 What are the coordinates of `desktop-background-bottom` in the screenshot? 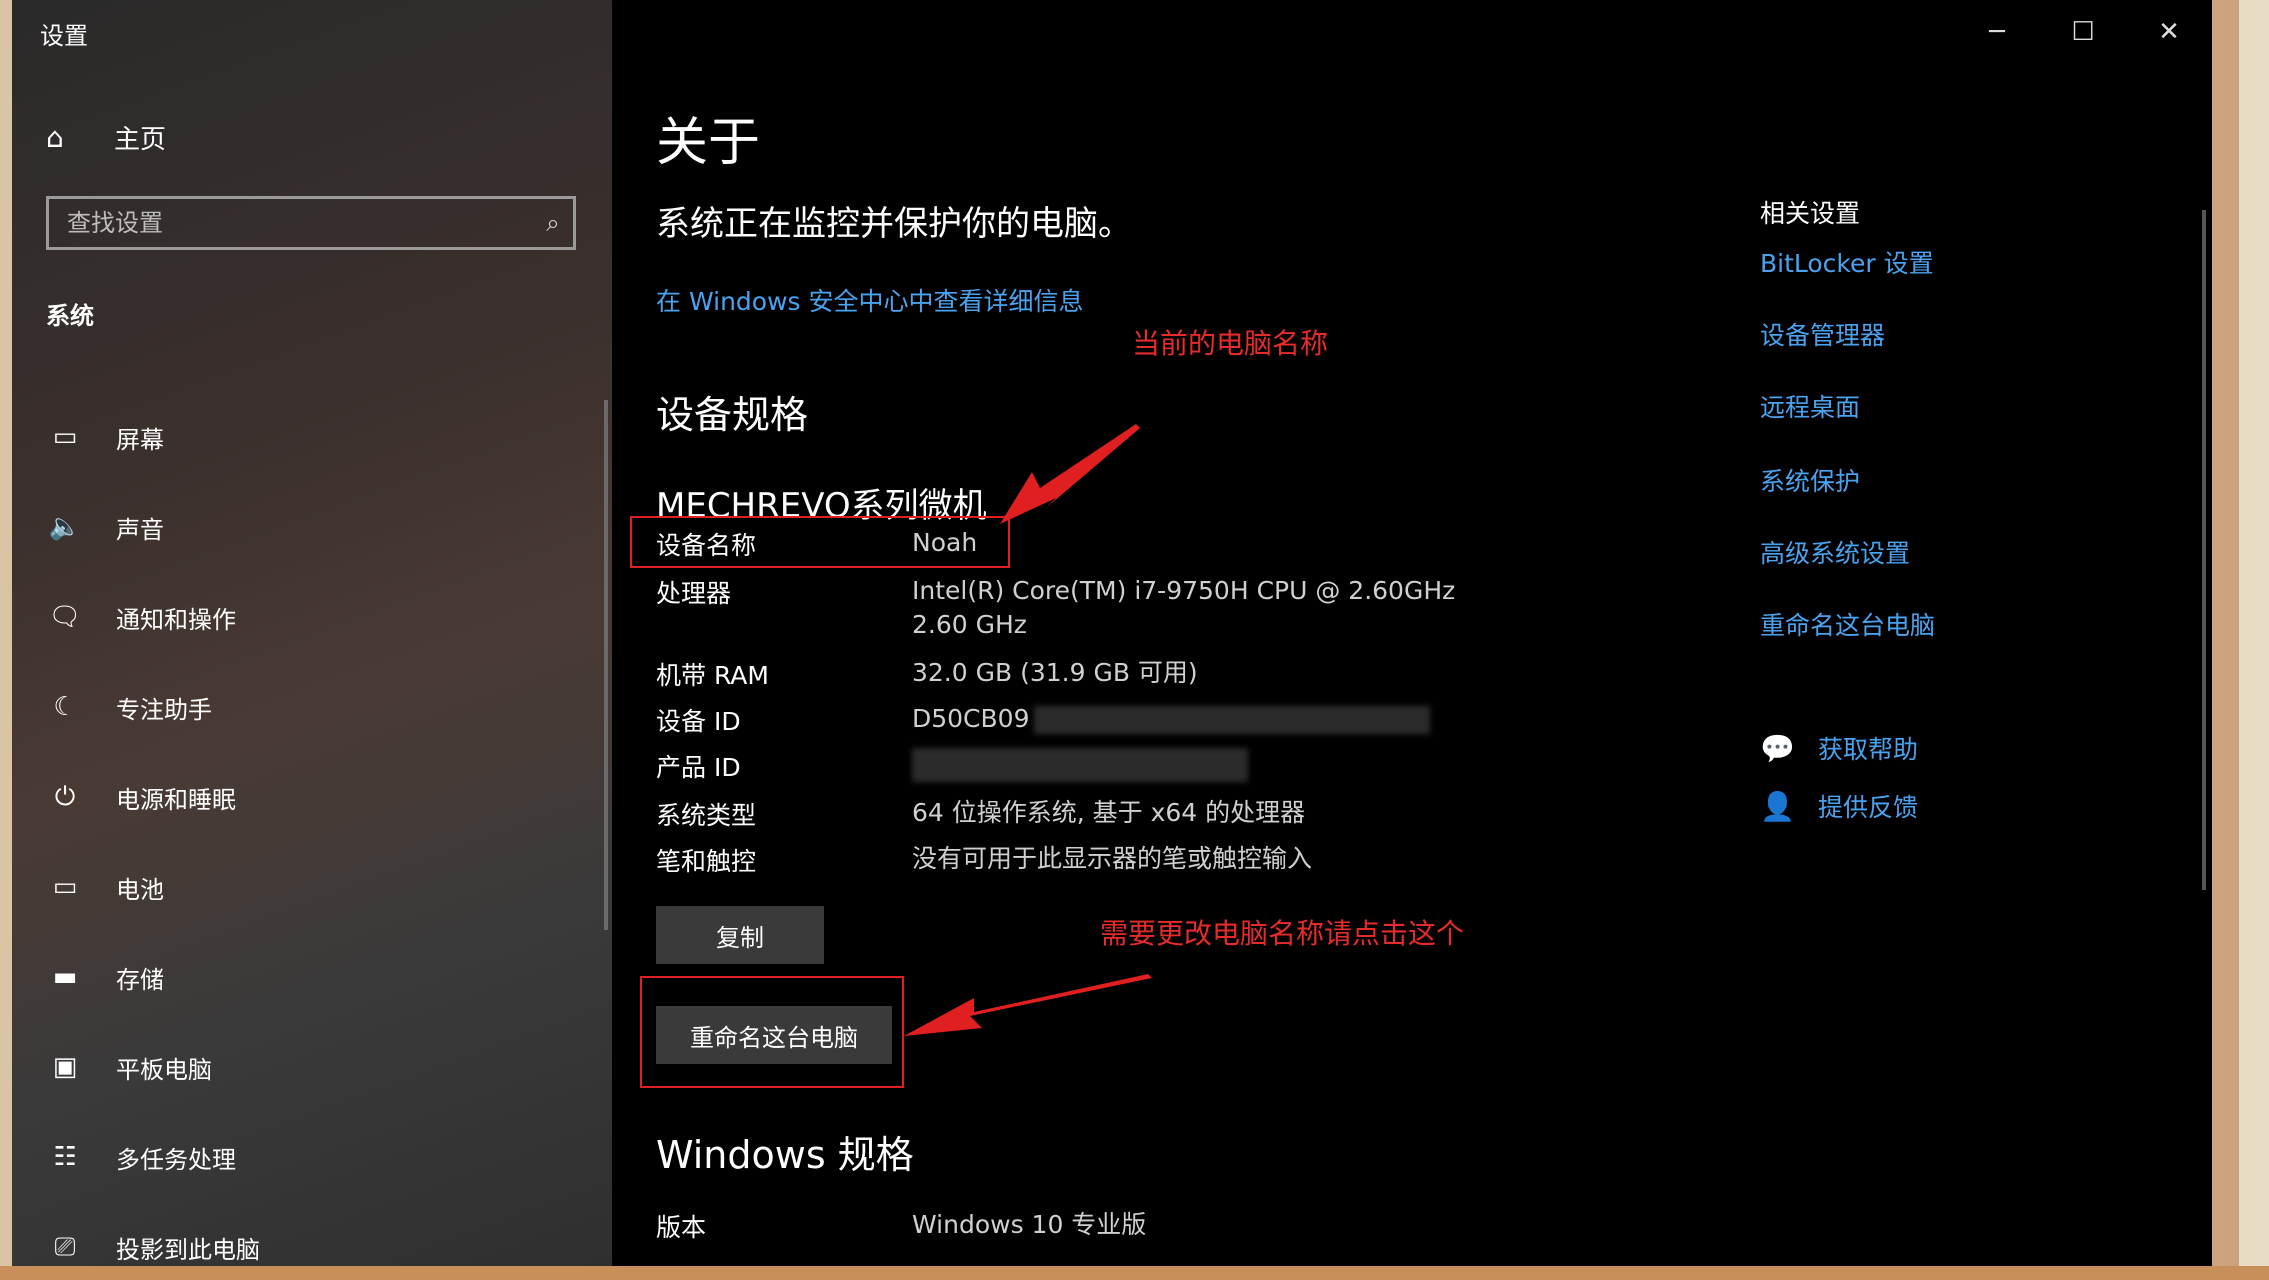 It's located at (1134, 1273).